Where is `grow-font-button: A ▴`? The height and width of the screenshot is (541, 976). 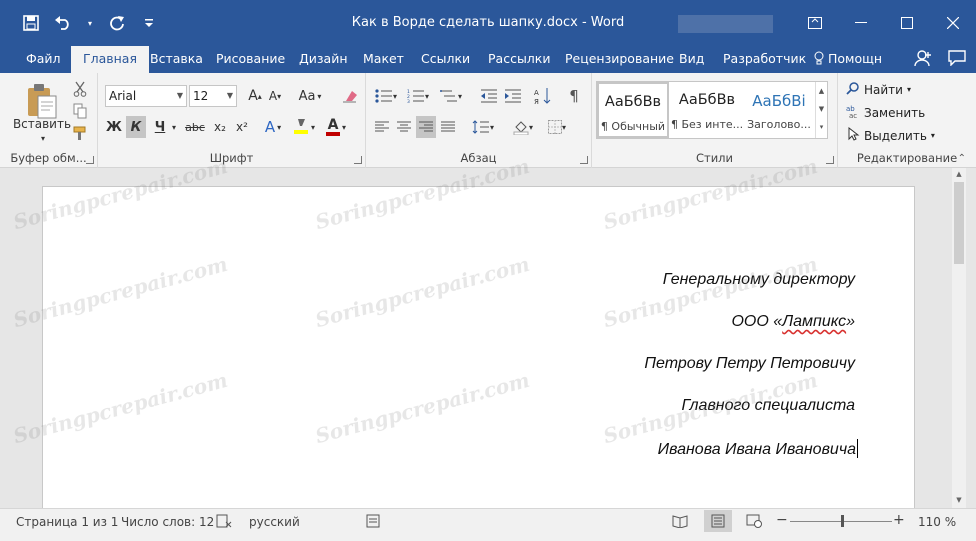 grow-font-button: A ▴ is located at coordinates (255, 96).